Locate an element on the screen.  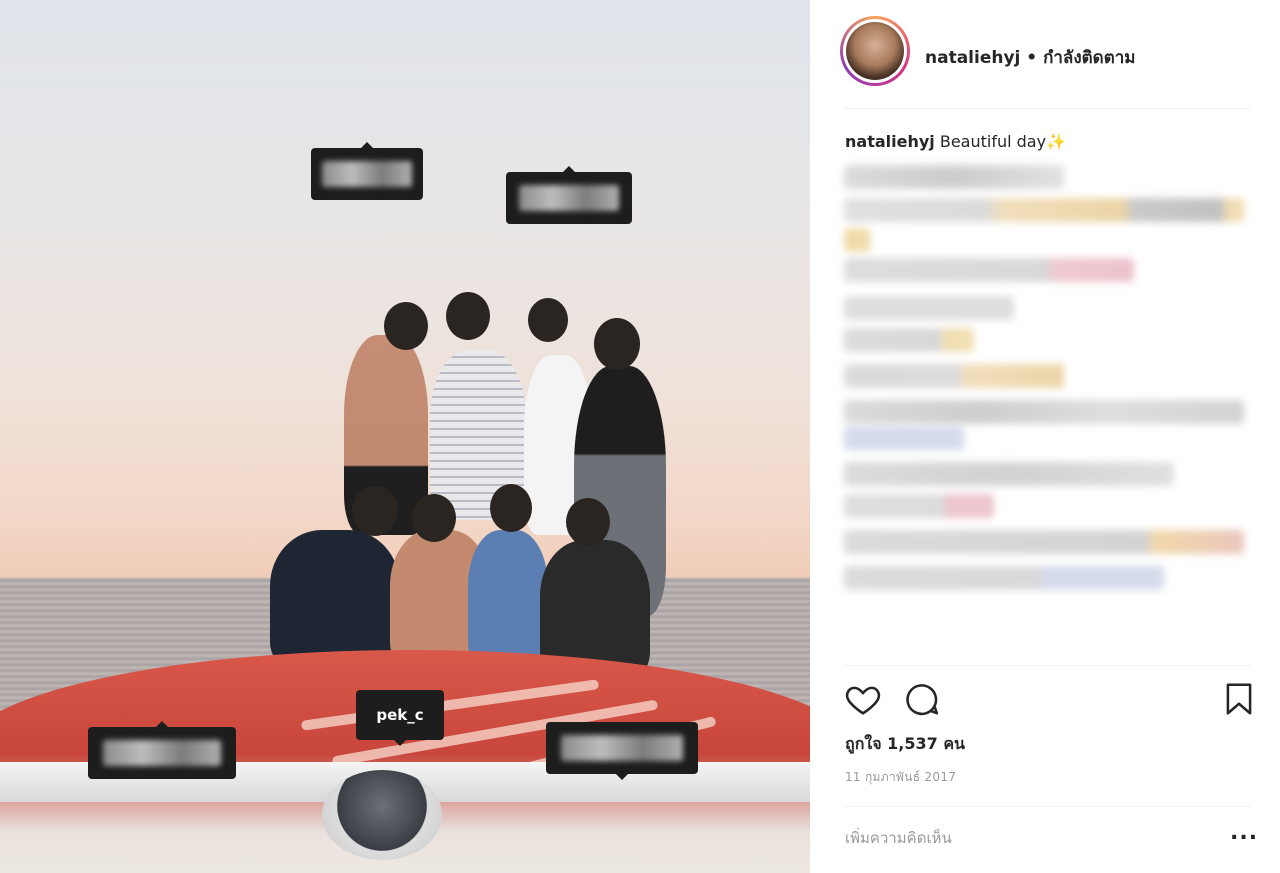
add-comment-input: เพิ่มความคิดเห็น is located at coordinates (898, 838).